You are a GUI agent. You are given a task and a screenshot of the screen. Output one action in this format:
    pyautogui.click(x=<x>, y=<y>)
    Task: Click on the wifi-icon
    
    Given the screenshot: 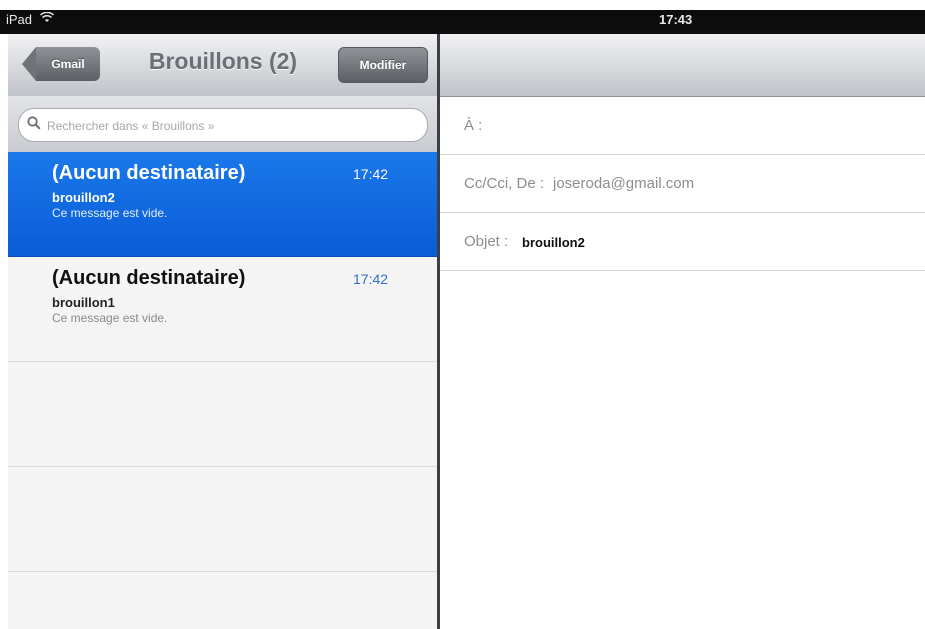 What is the action you would take?
    pyautogui.click(x=47, y=18)
    